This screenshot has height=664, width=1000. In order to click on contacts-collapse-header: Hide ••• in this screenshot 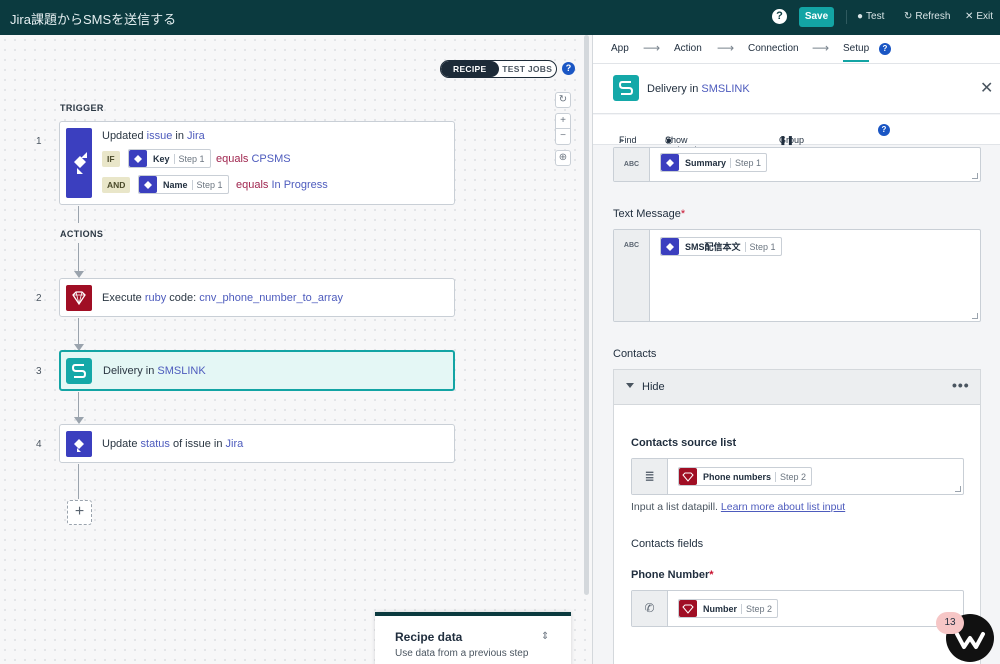, I will do `click(797, 387)`.